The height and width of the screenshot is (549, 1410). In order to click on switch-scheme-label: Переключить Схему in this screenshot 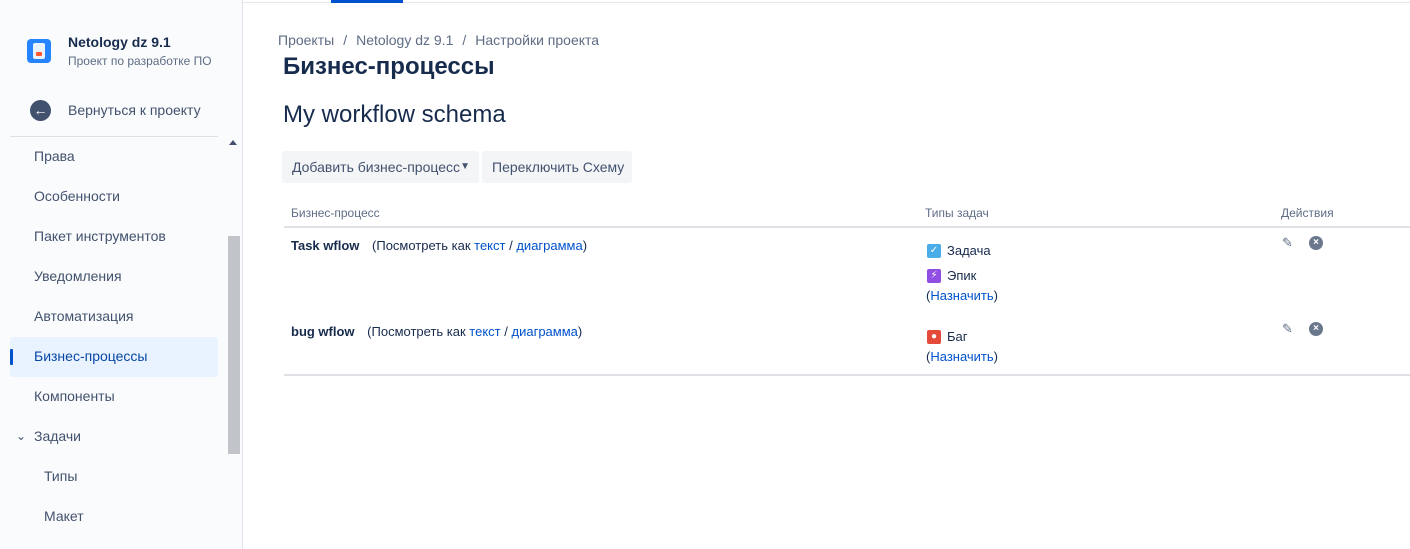, I will do `click(558, 167)`.